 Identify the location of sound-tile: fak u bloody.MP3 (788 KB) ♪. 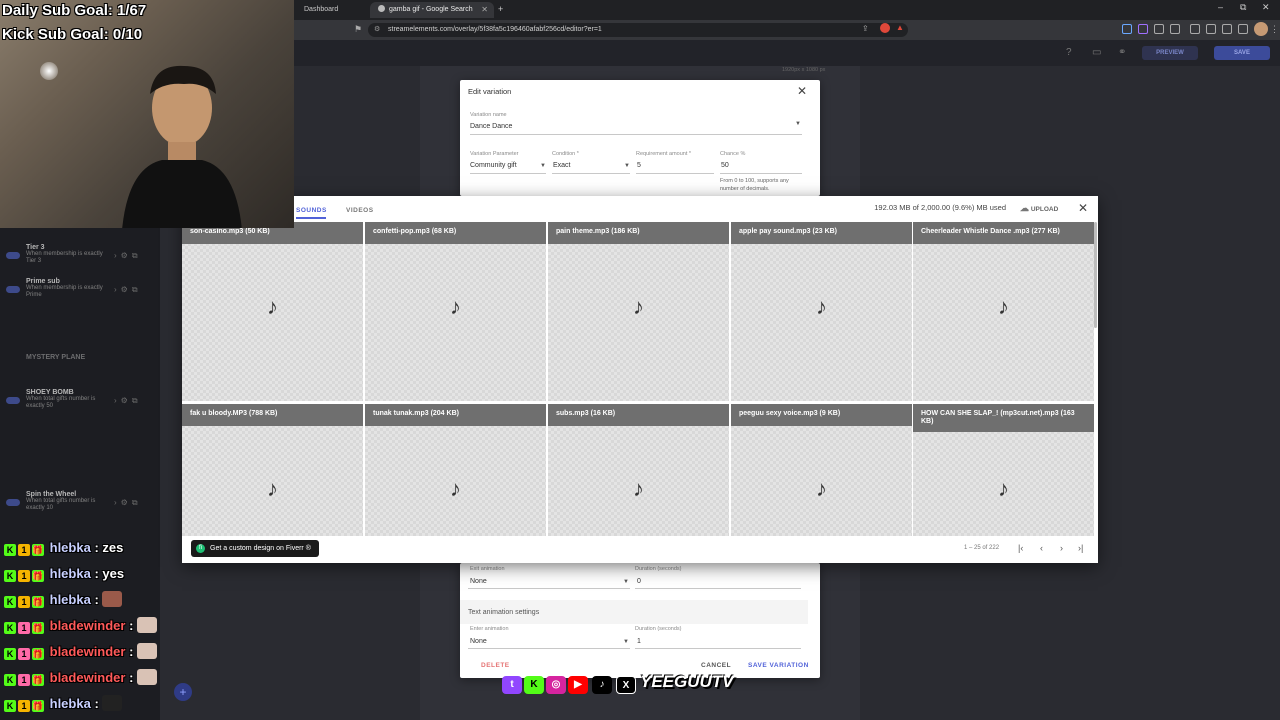
(272, 470).